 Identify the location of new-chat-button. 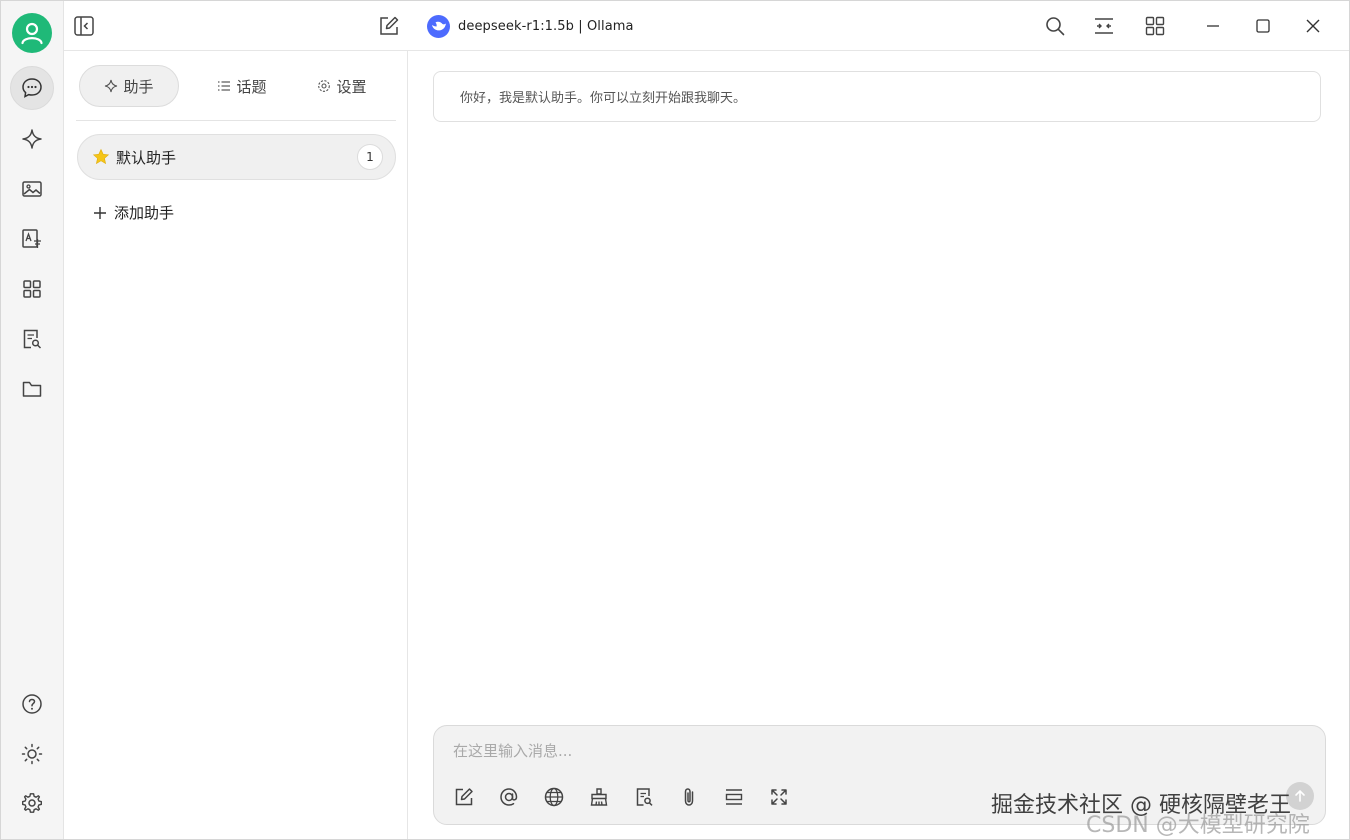
(389, 26).